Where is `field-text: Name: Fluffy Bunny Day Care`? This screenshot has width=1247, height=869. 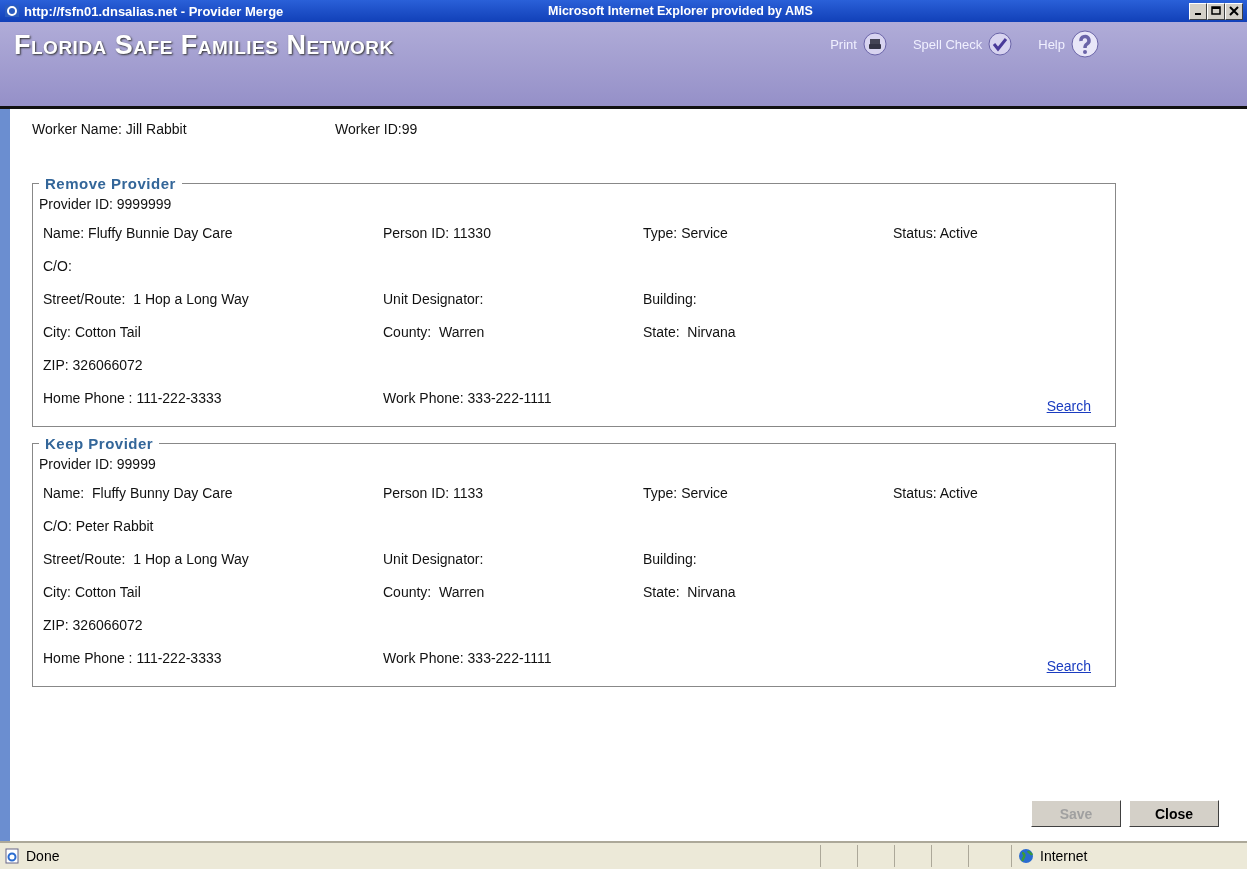
field-text: Name: Fluffy Bunny Day Care is located at coordinates (138, 492).